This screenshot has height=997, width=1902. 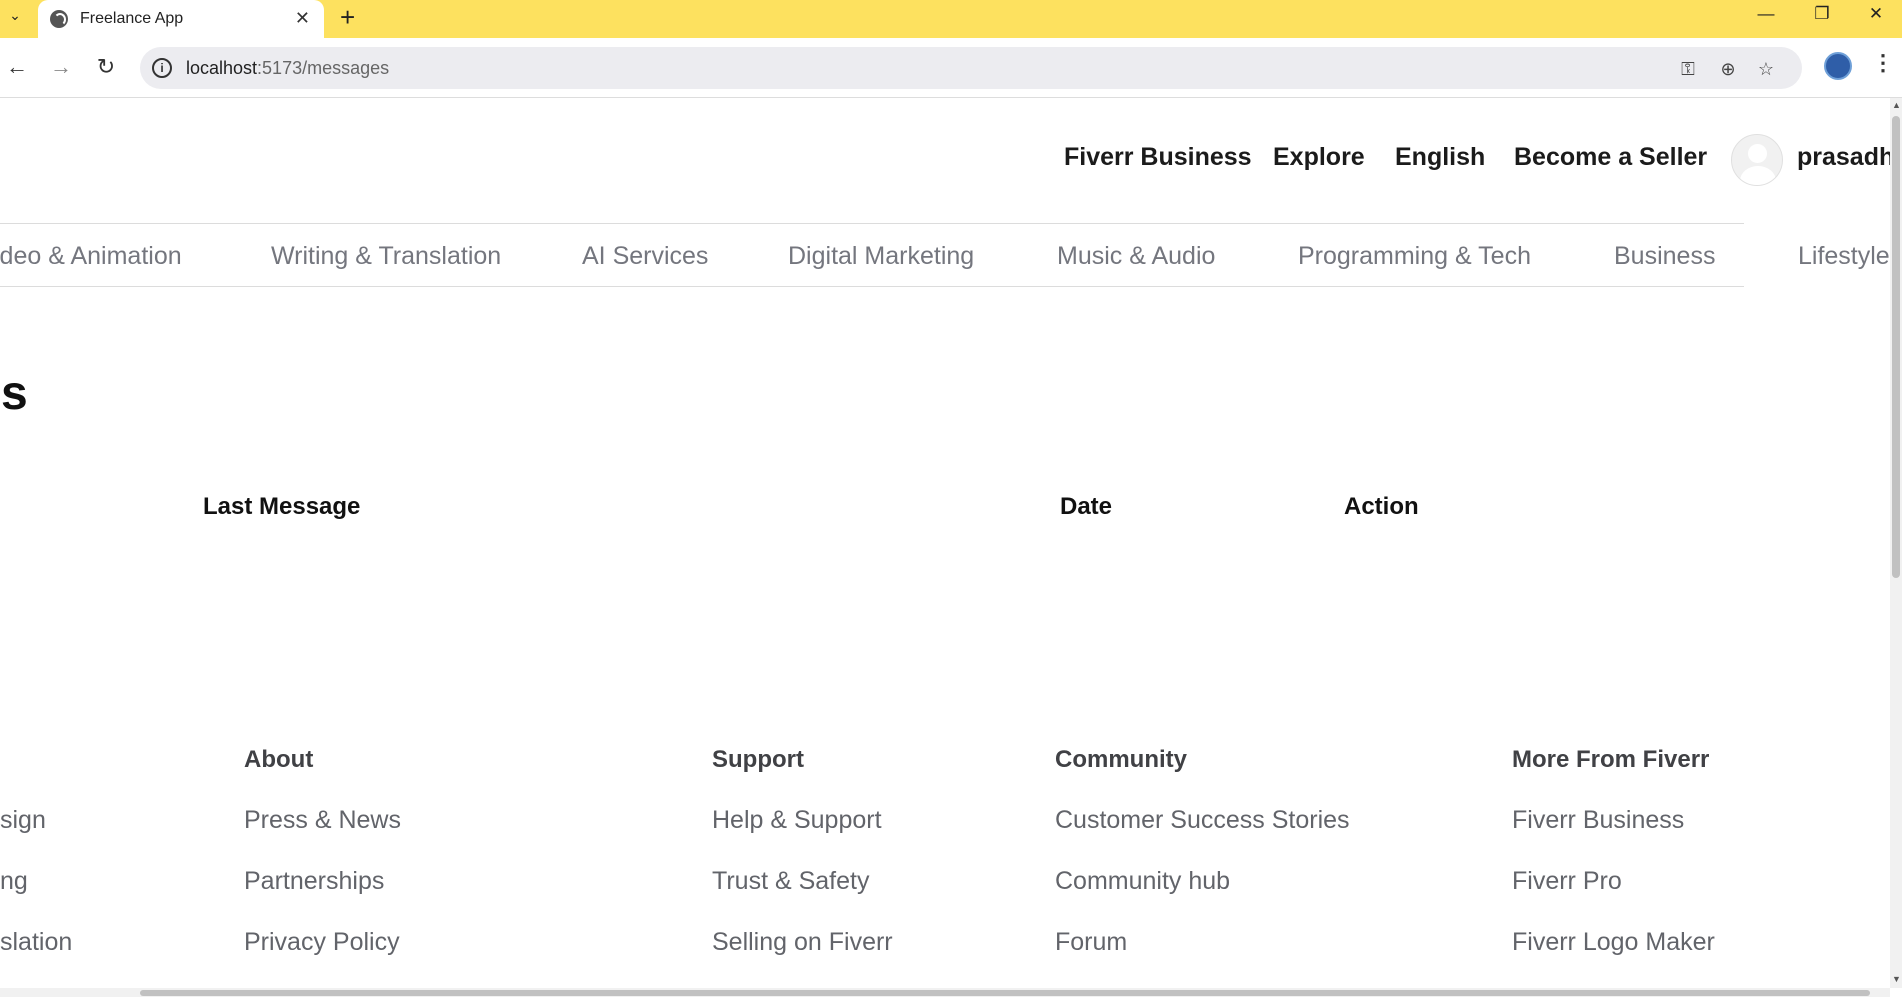 I want to click on globe-icon, so click(x=59, y=19).